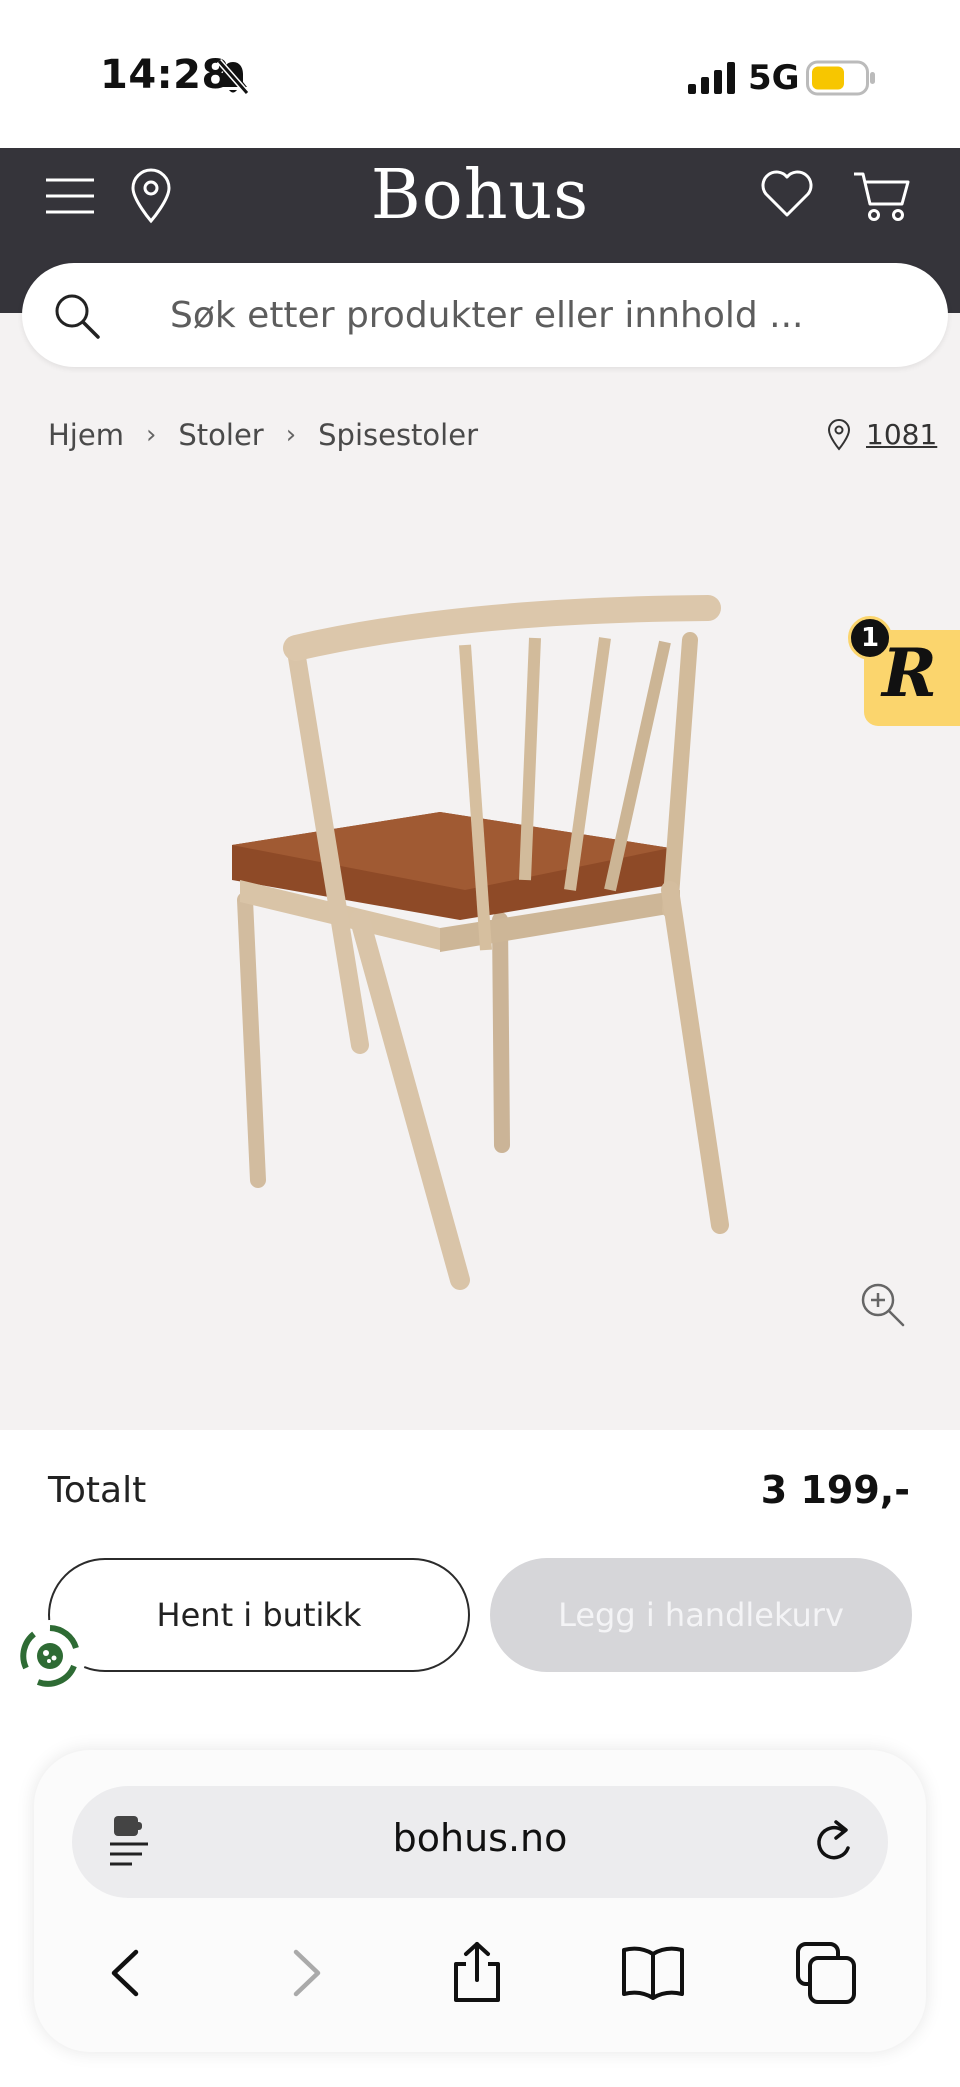  I want to click on breadcrumb: Hjem › Stoler › Spisestoler, so click(263, 435).